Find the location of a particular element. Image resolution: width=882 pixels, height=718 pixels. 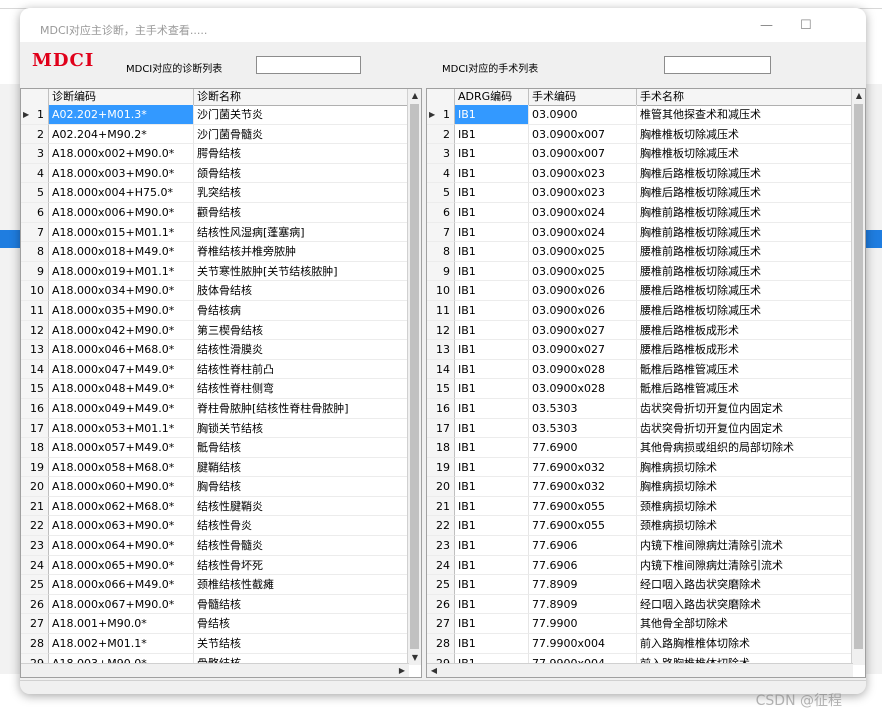

table-row: 13 IB1 03.0900x027 腰椎后路椎板成形术 is located at coordinates (640, 350).